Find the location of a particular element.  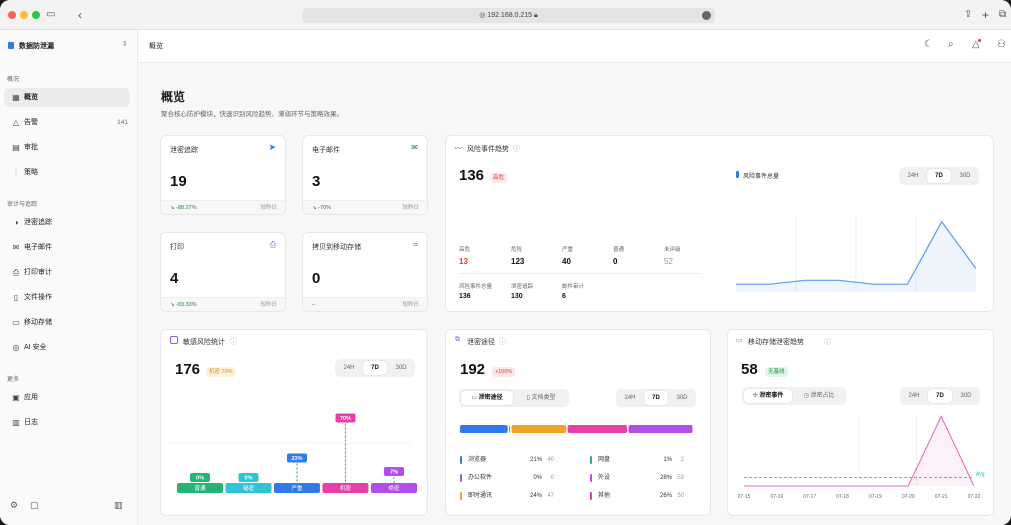

x-tick-label: 07-19 is located at coordinates (875, 497).